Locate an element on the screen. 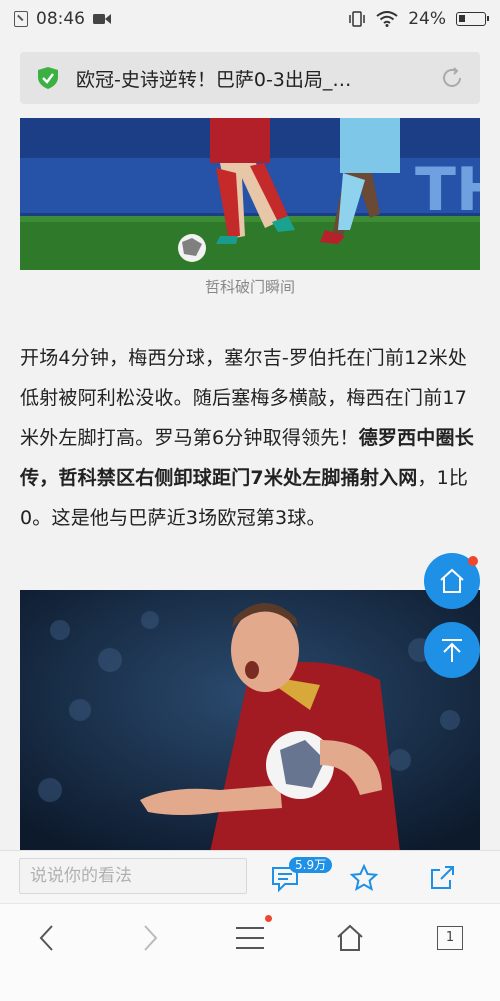 The width and height of the screenshot is (500, 1001). svg-text: TH is located at coordinates (447, 190).